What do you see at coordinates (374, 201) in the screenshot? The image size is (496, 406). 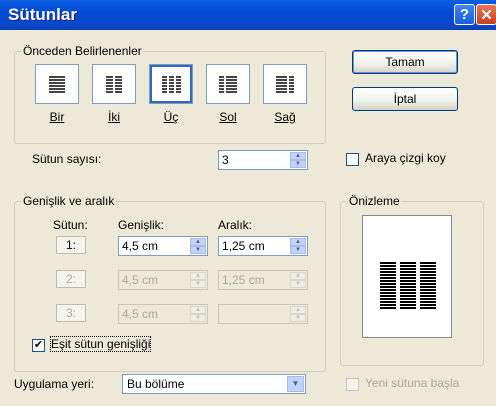 I see `preview-legend: Önizleme` at bounding box center [374, 201].